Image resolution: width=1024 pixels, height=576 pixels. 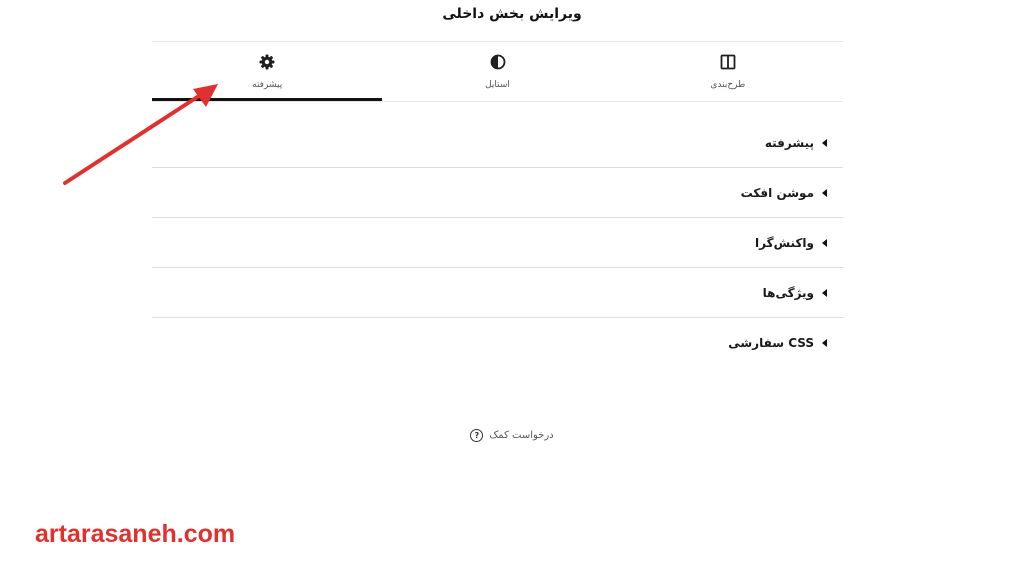 I want to click on panel-tabs: طرح‌بندی استایل پیشرفته, so click(x=497, y=71).